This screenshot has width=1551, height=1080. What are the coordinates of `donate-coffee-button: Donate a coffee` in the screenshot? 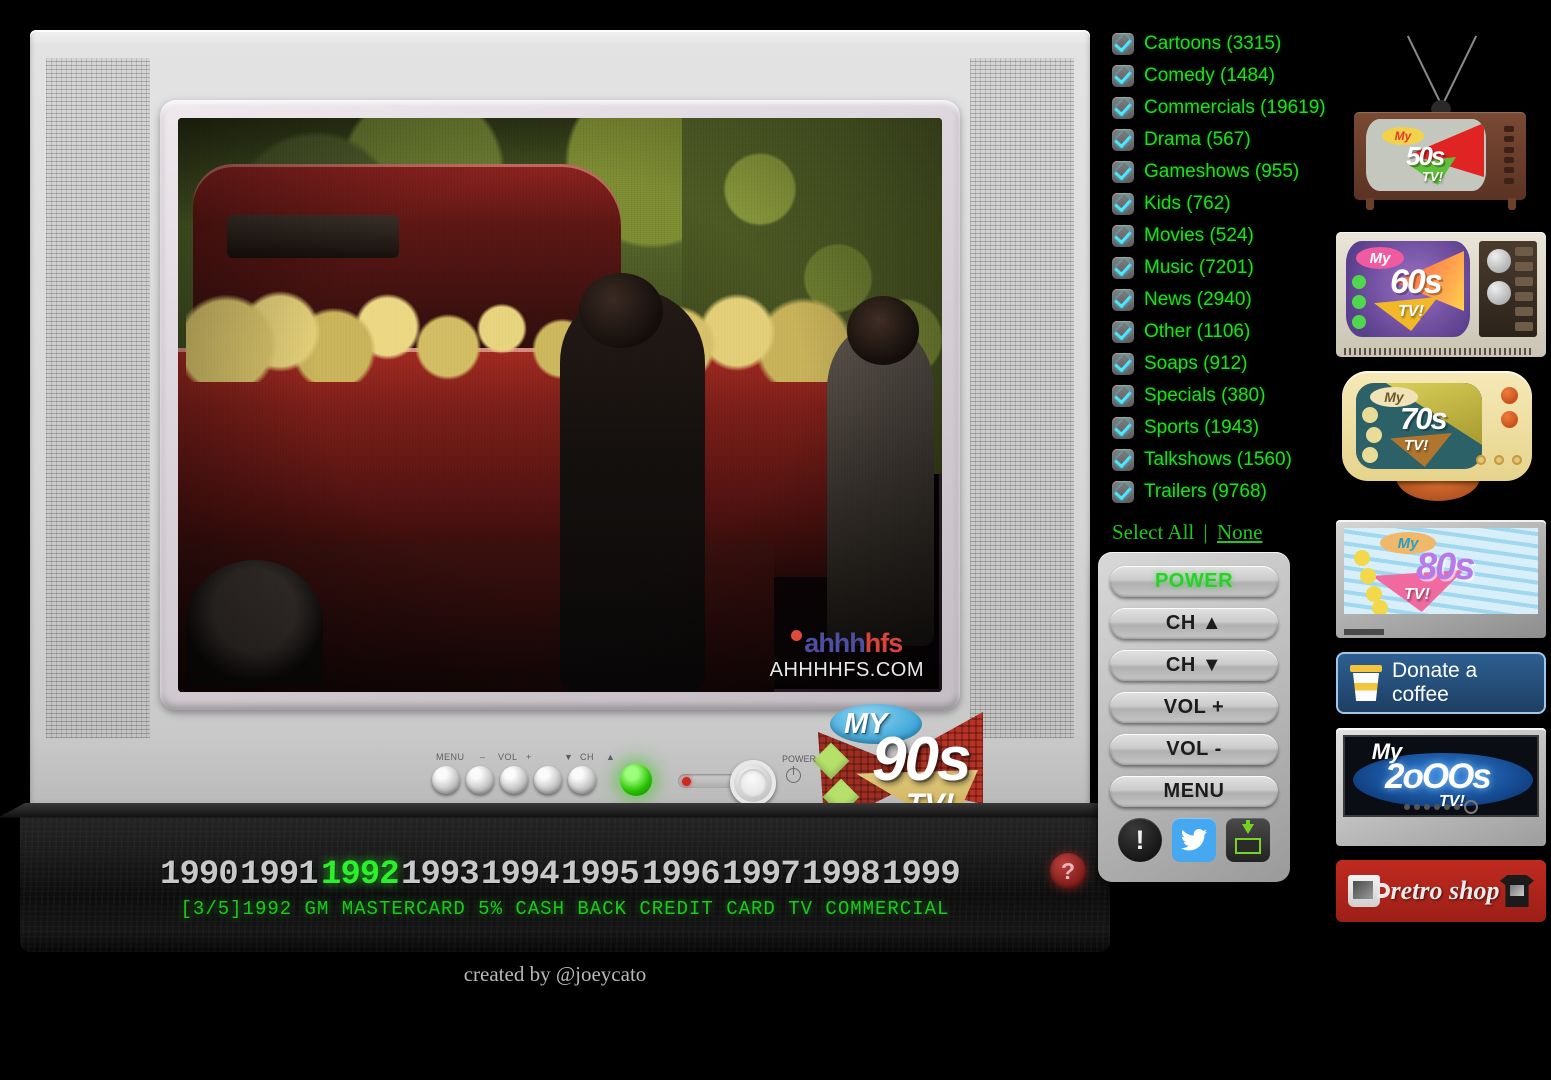 It's located at (1441, 683).